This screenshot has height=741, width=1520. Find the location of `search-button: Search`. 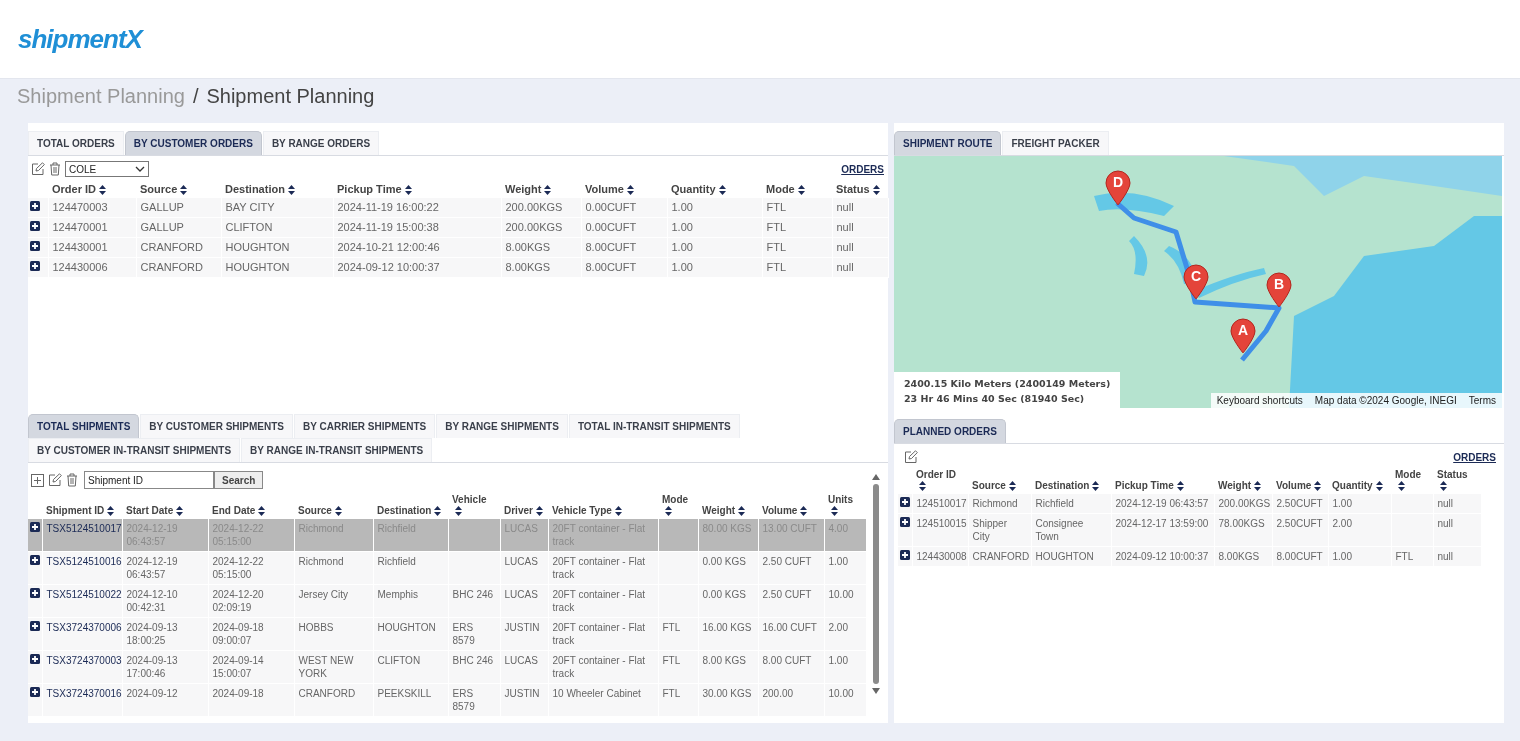

search-button: Search is located at coordinates (239, 480).